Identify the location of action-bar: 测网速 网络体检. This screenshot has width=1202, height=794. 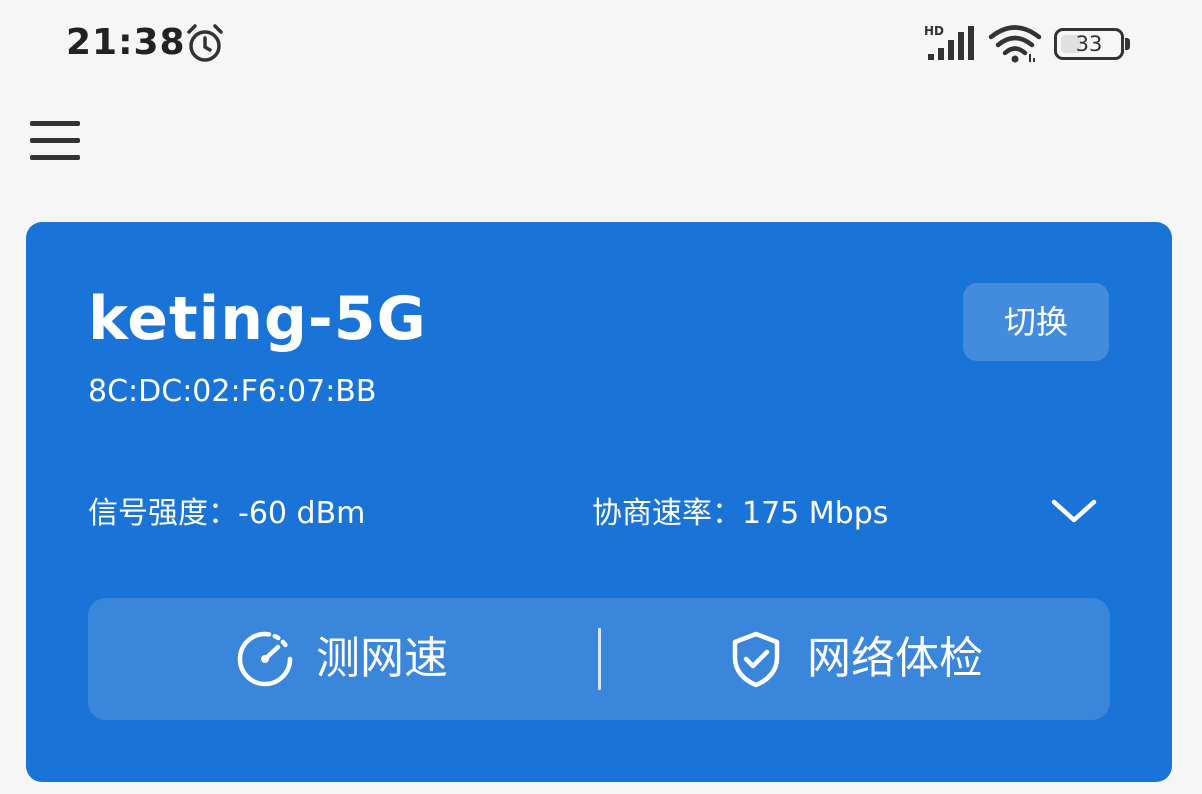
(599, 659).